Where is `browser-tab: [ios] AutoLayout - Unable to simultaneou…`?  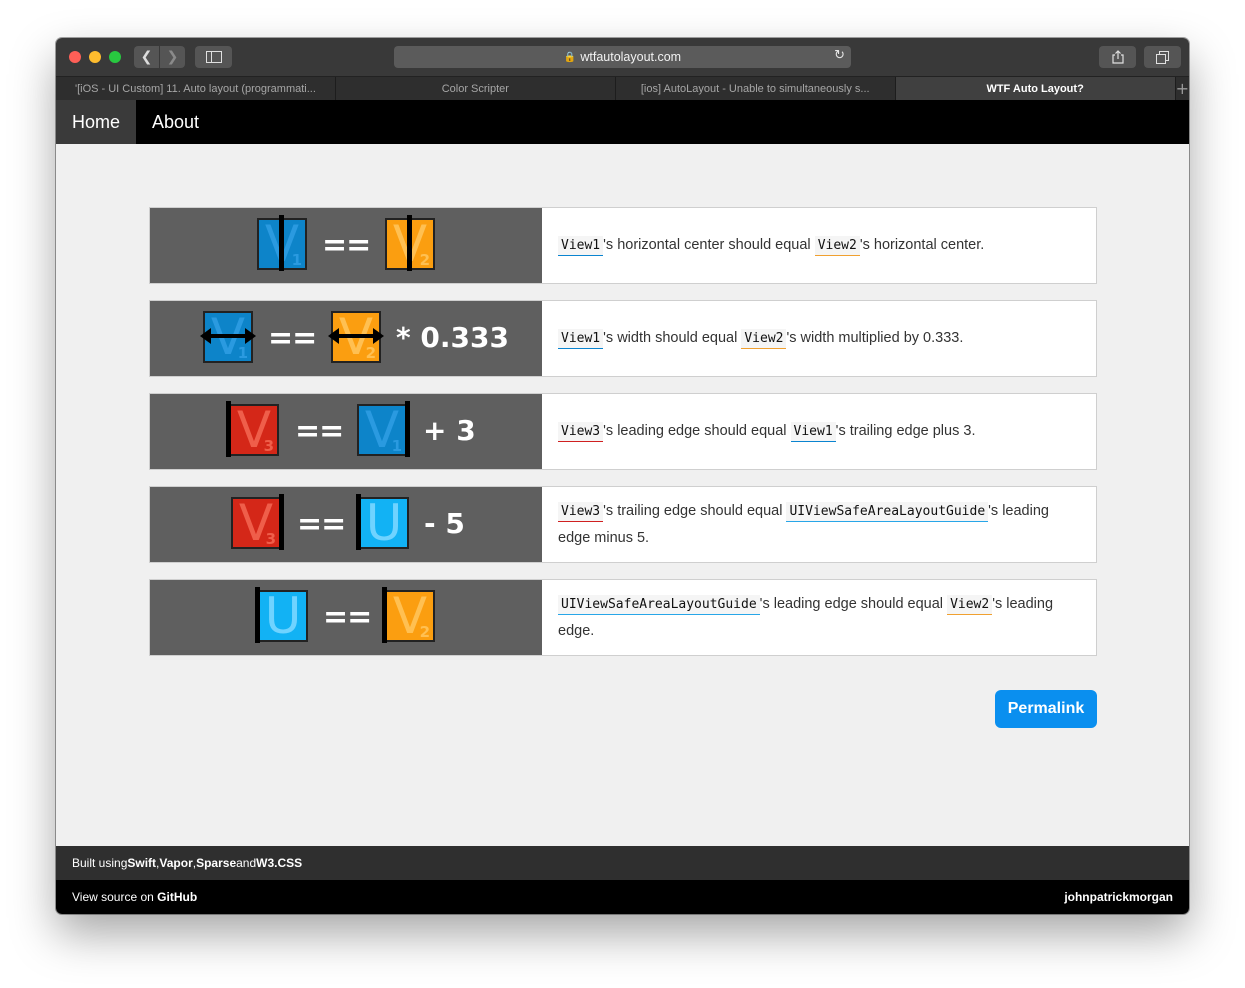 browser-tab: [ios] AutoLayout - Unable to simultaneou… is located at coordinates (755, 88).